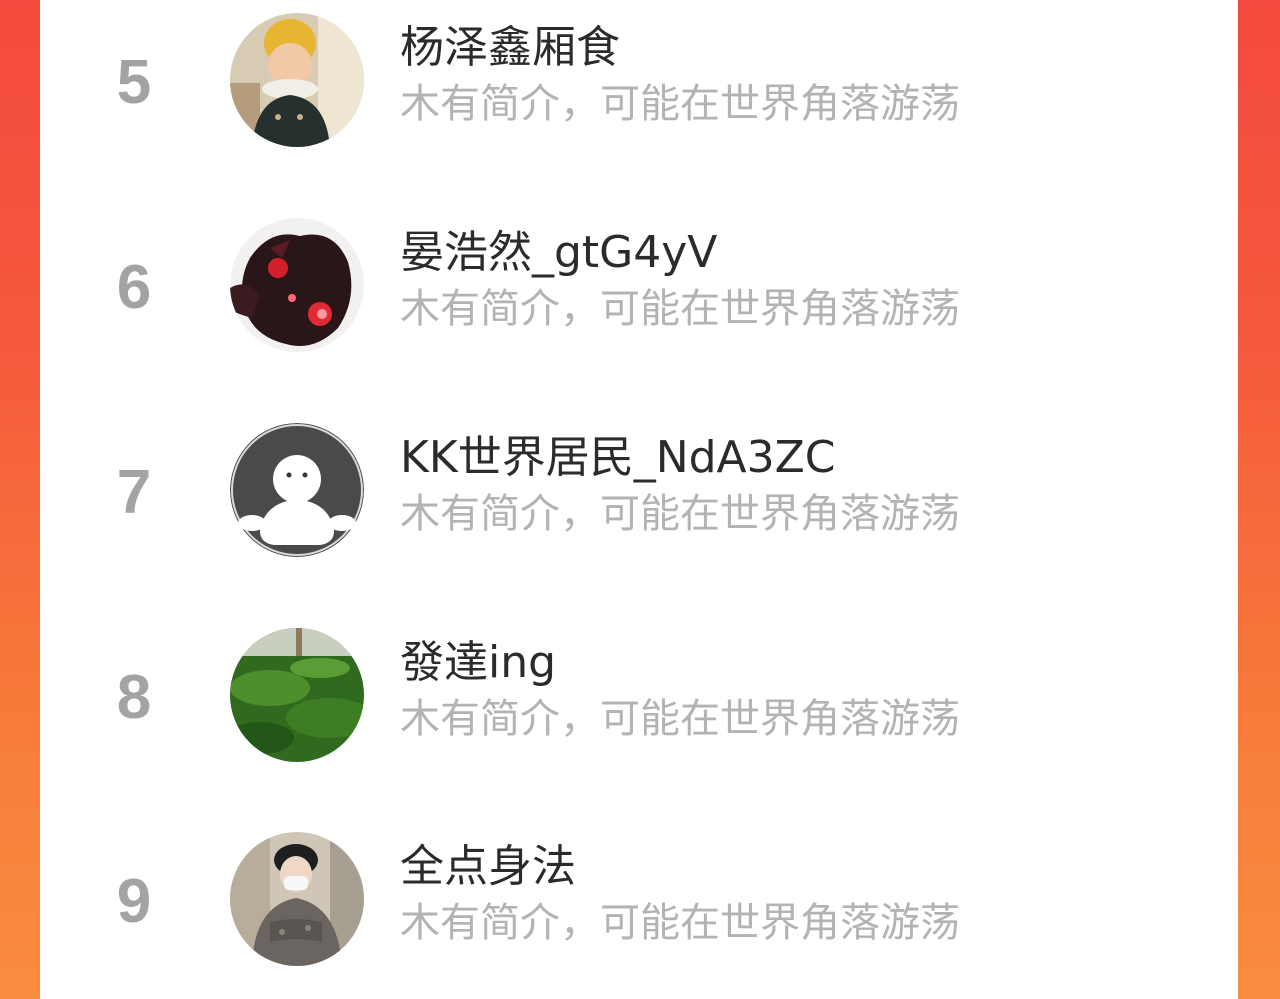  I want to click on user-name: 發達ing, so click(478, 662).